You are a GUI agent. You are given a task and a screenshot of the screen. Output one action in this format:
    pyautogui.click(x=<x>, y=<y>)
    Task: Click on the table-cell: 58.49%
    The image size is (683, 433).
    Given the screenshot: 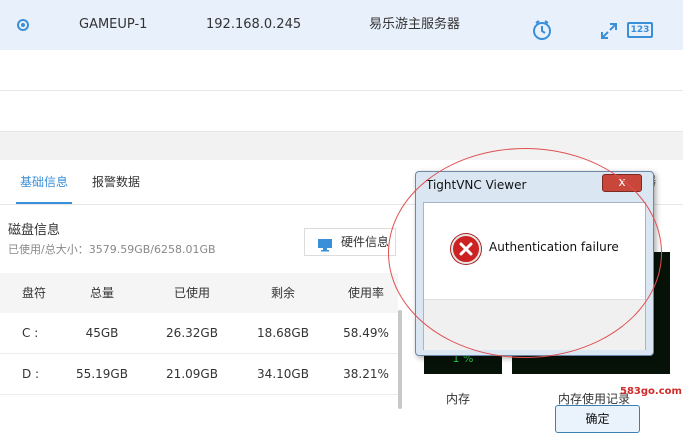 What is the action you would take?
    pyautogui.click(x=366, y=333)
    